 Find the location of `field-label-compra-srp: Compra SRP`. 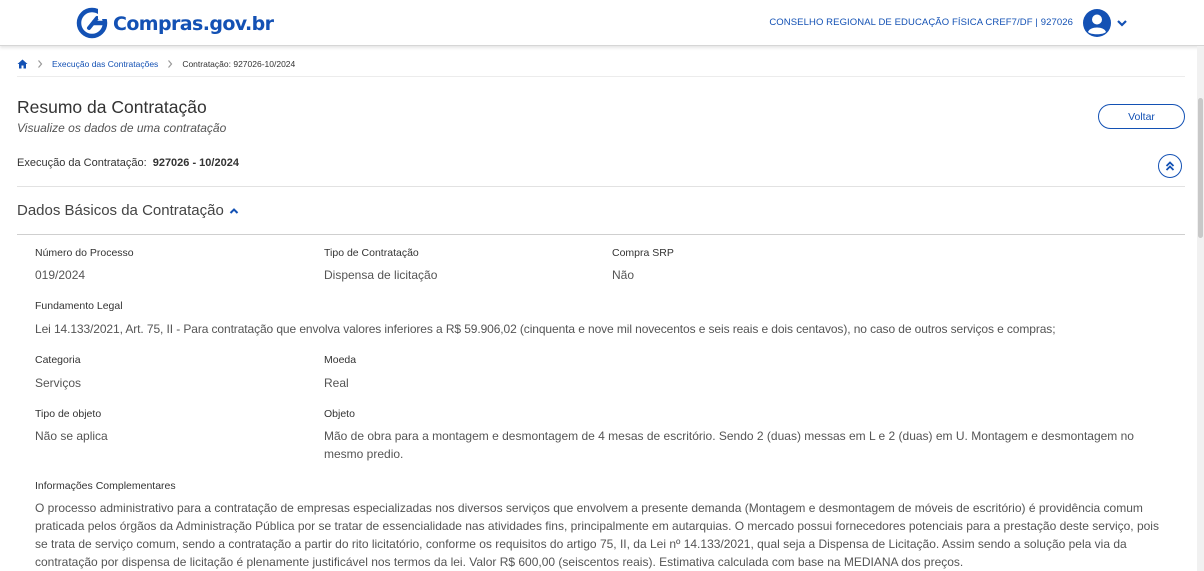

field-label-compra-srp: Compra SRP is located at coordinates (643, 253).